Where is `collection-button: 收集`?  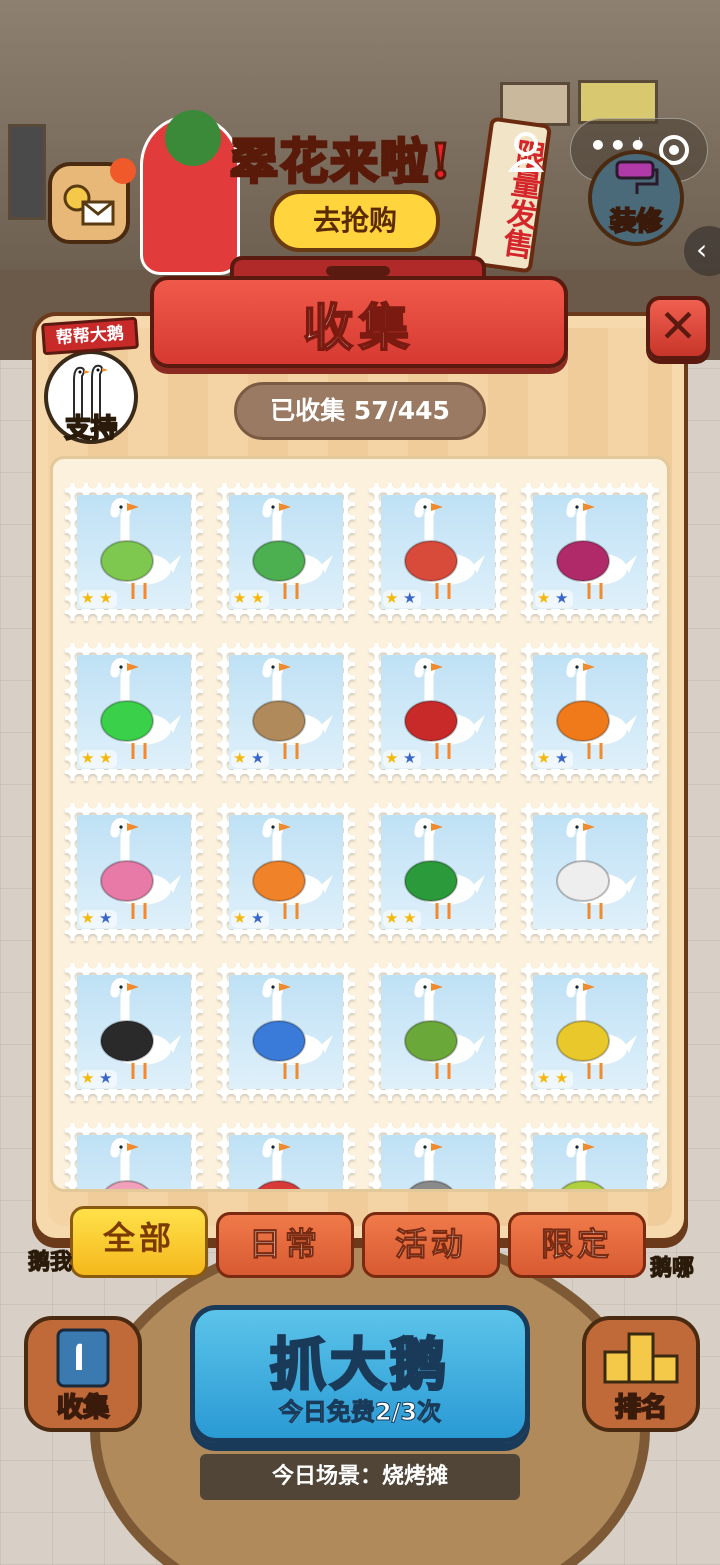
collection-button: 收集 is located at coordinates (83, 1374).